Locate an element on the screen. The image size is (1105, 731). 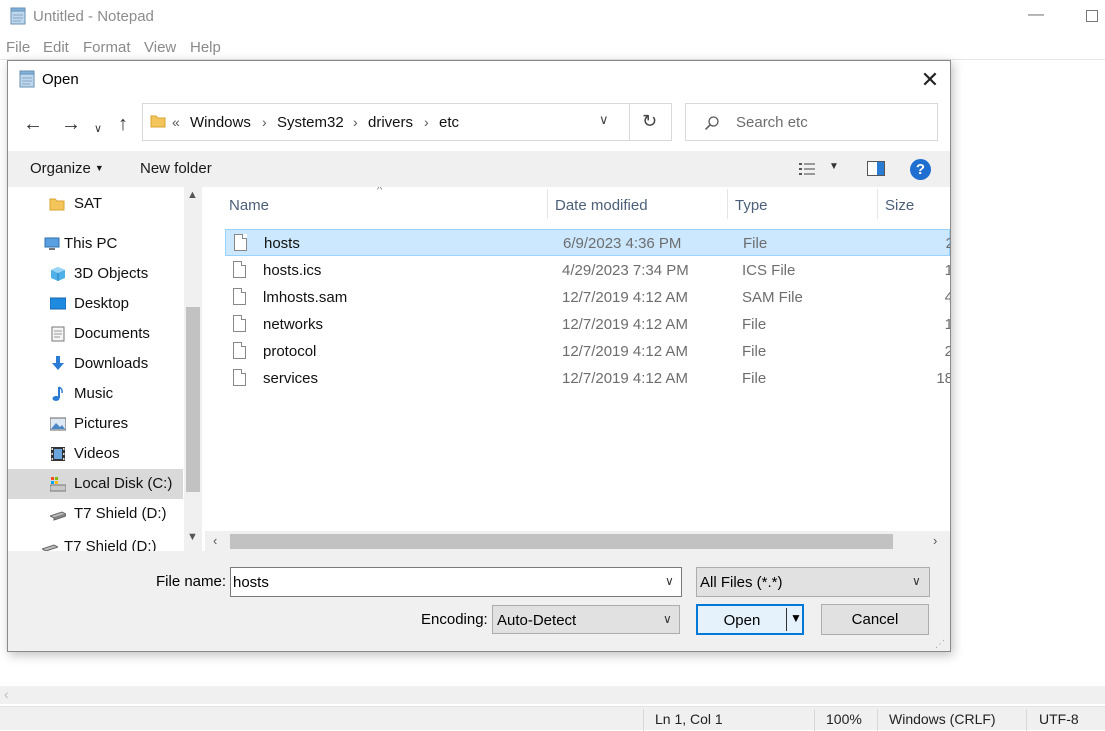
file-list-scrollbar: ‹ › is located at coordinates (577, 541).